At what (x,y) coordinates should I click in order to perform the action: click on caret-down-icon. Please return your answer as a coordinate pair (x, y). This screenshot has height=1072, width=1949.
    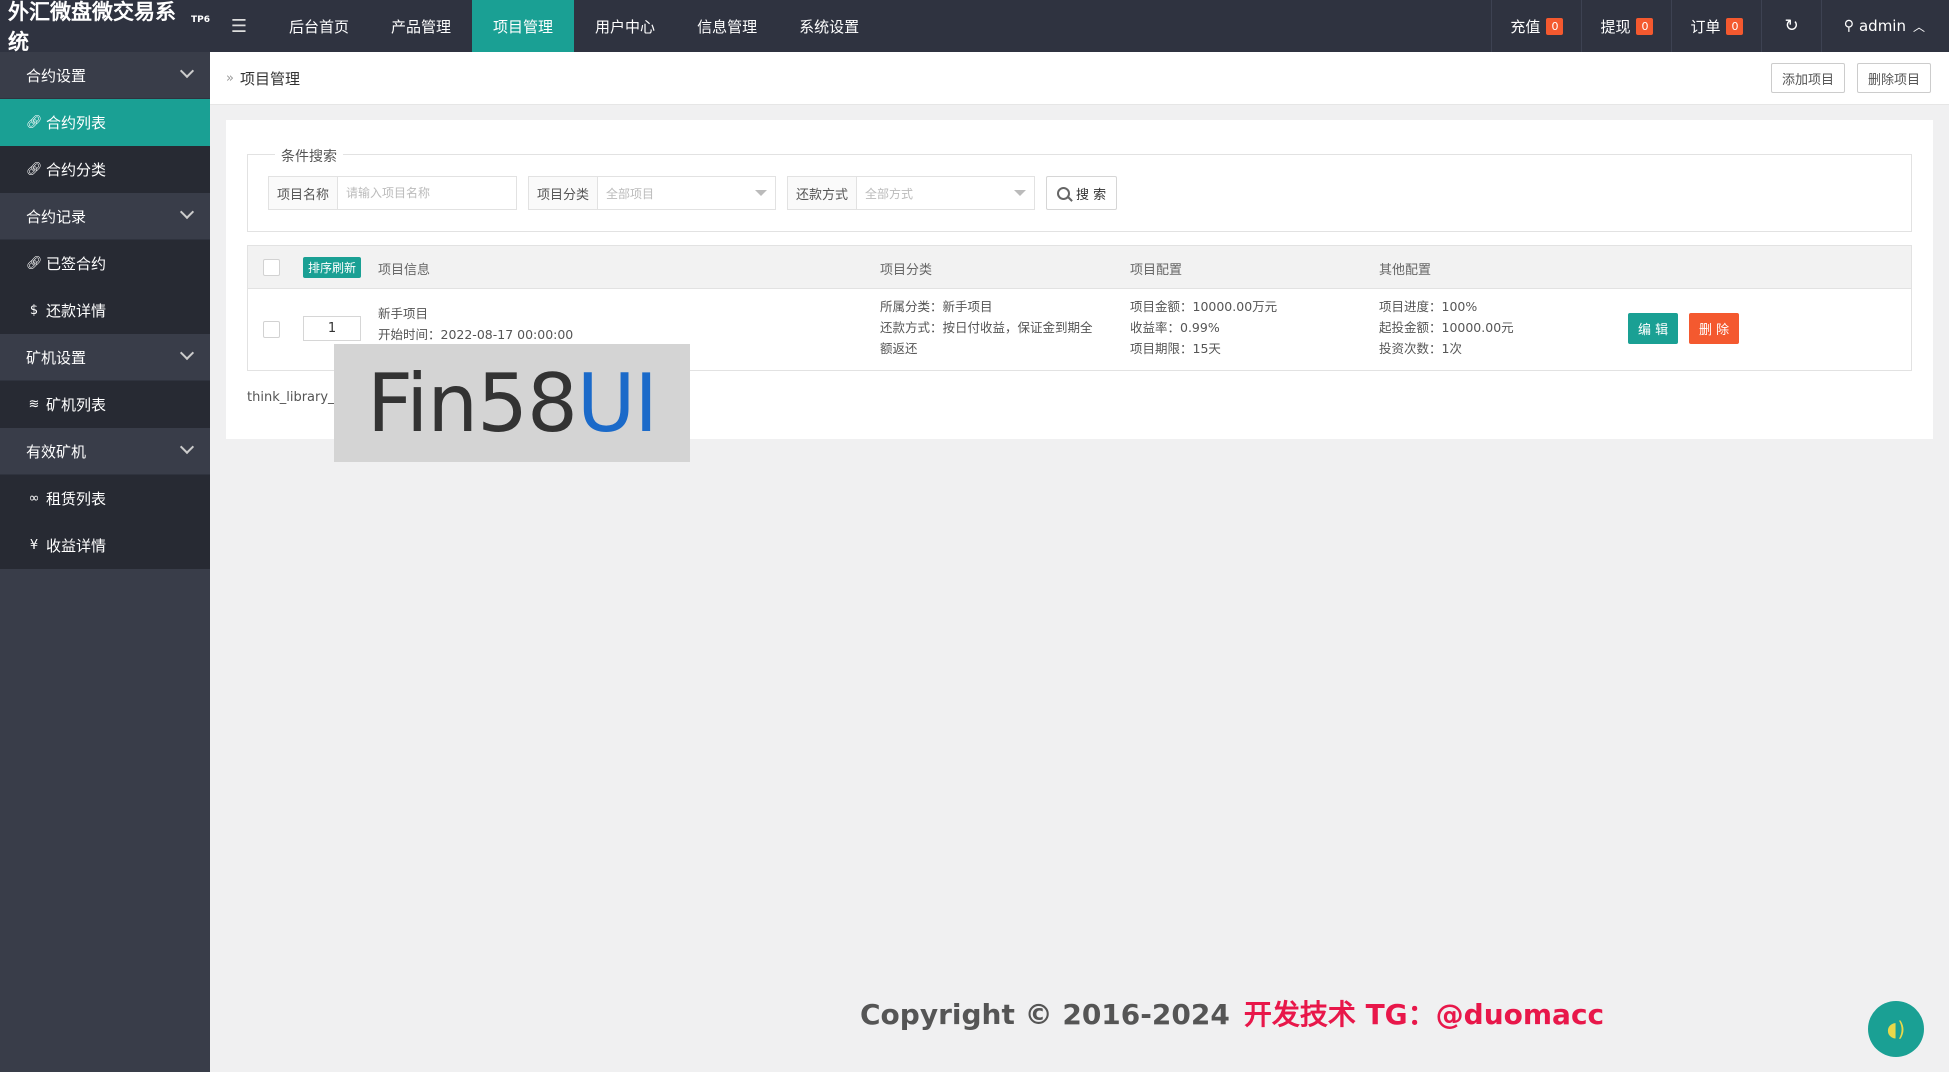
    Looking at the image, I should click on (1020, 193).